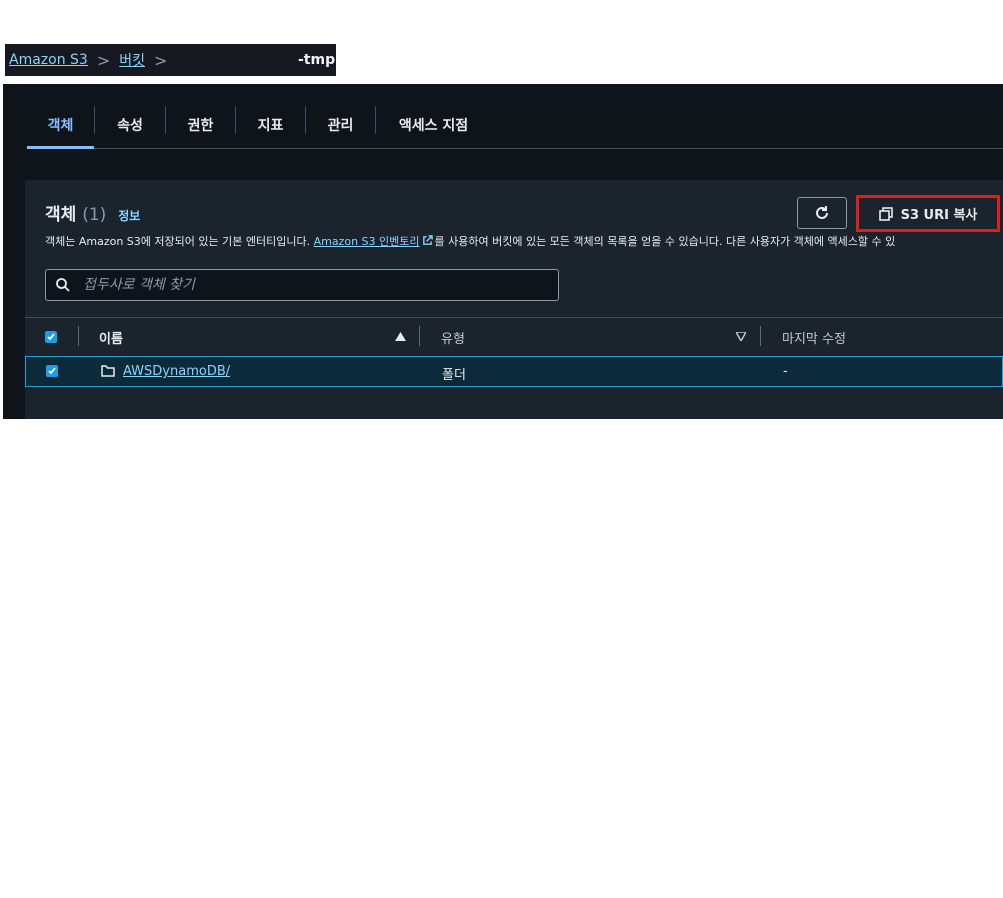  Describe the element at coordinates (61, 215) in the screenshot. I see `objects-title: 객체` at that location.